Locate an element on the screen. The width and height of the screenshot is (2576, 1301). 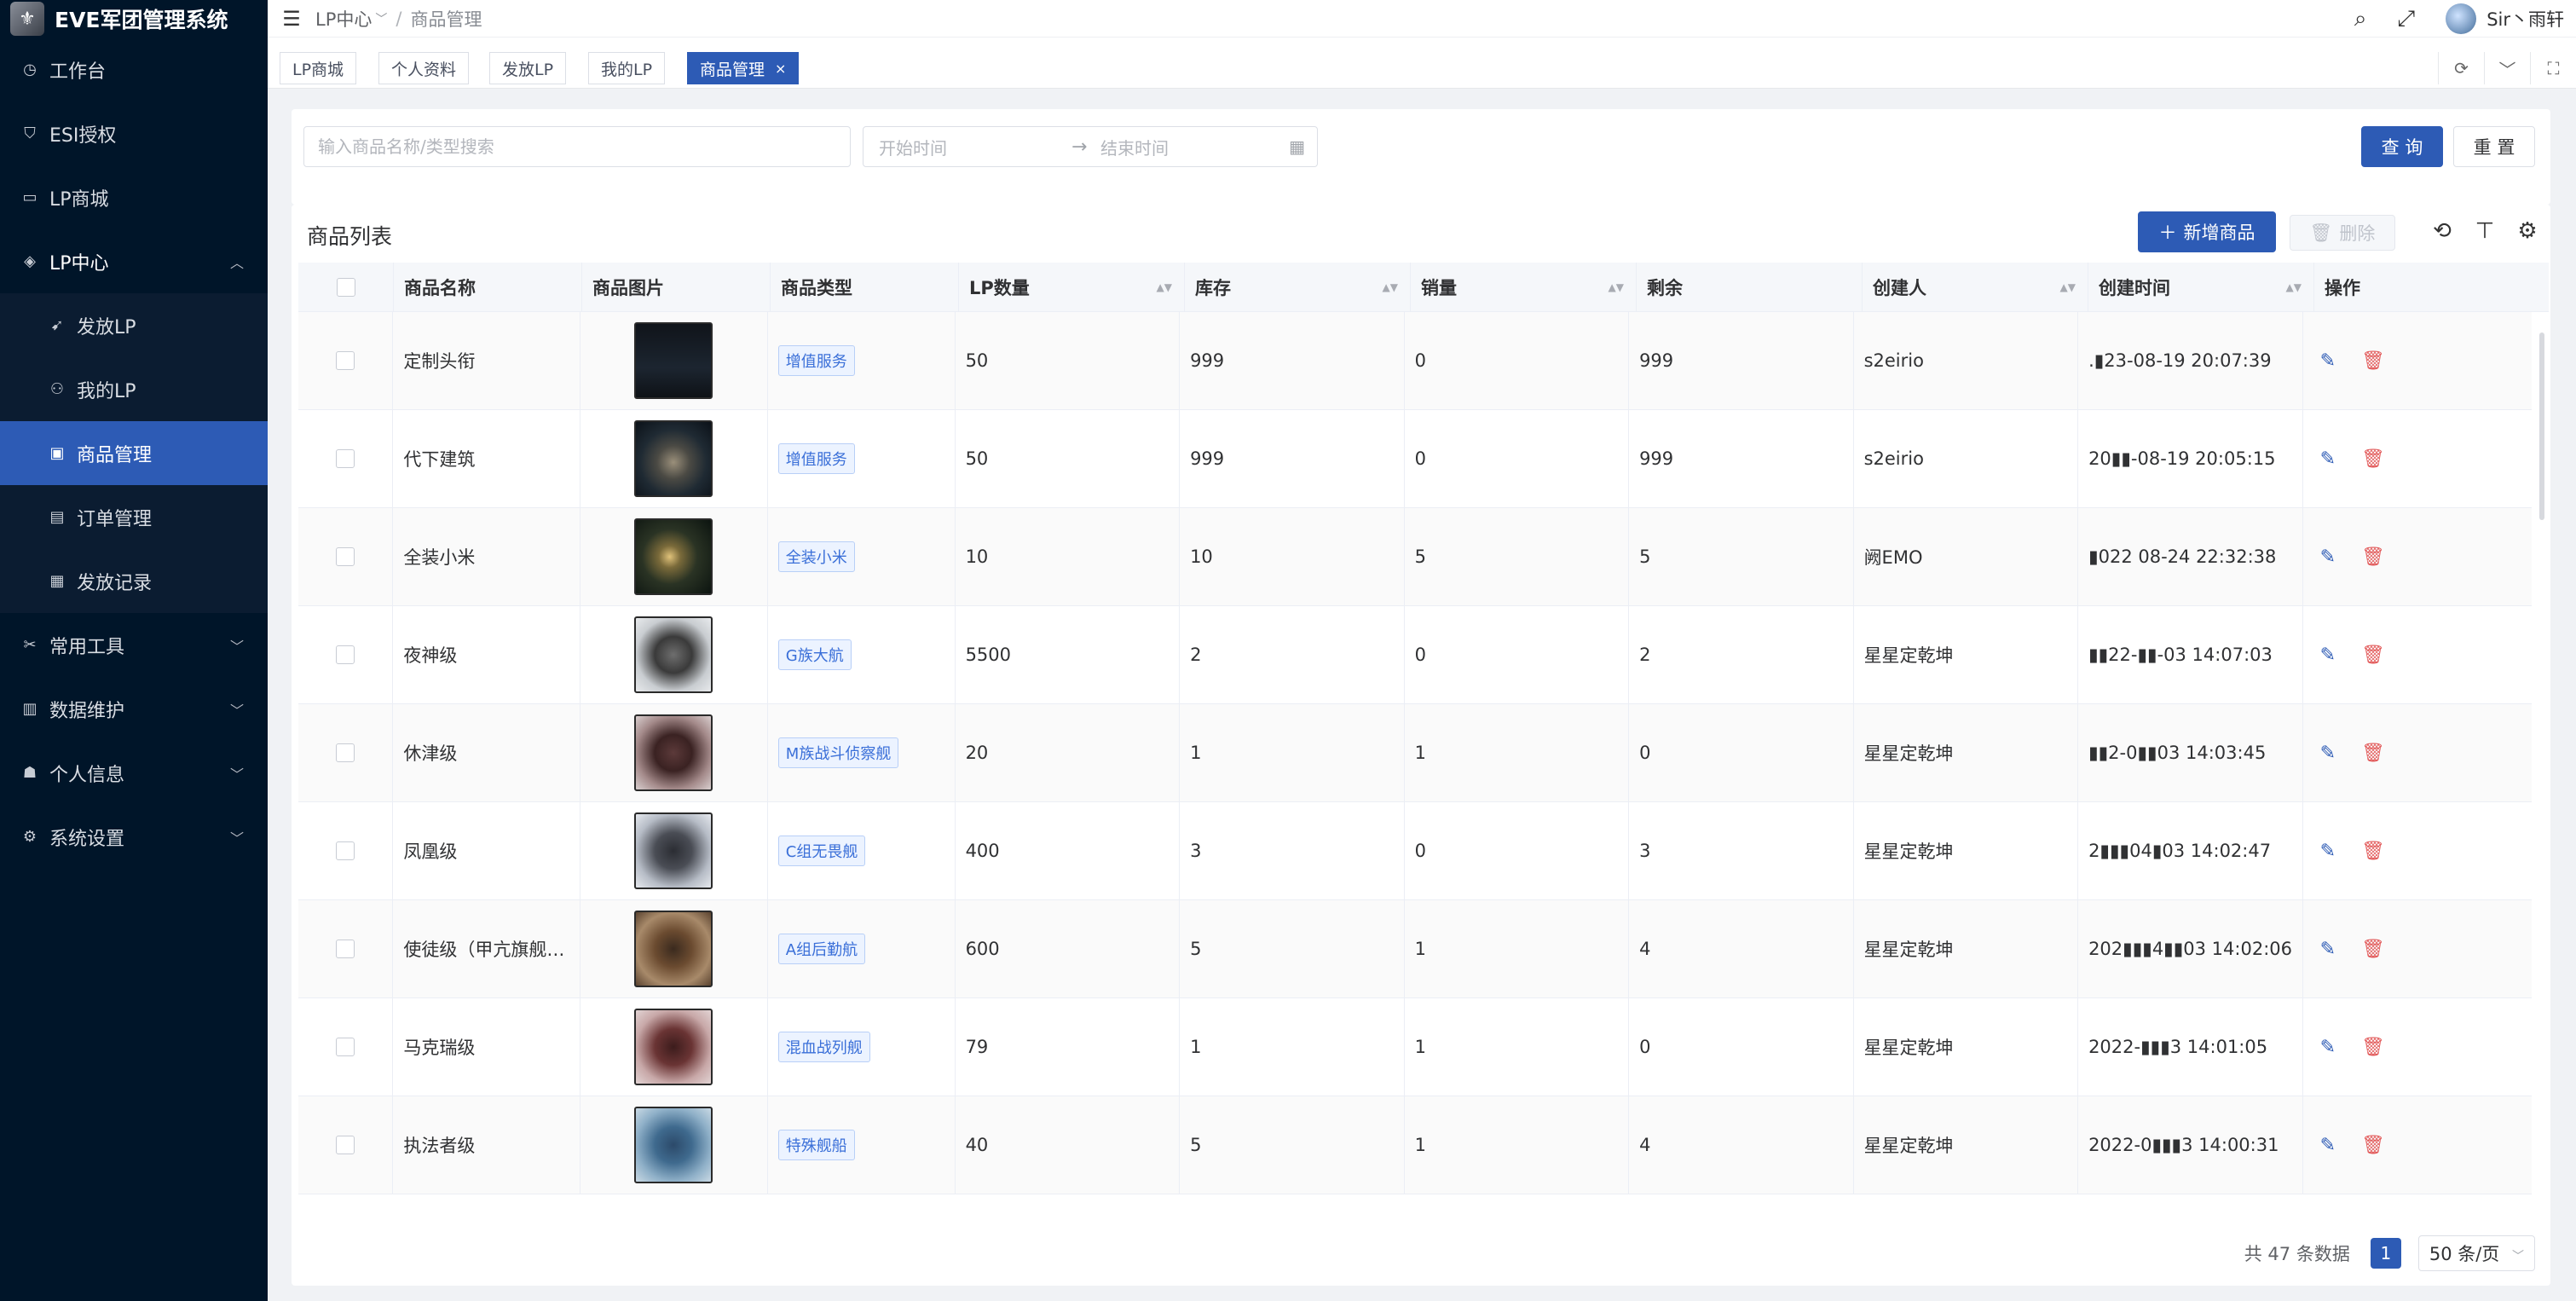
page-size-select: 50 条/页 ﹀ is located at coordinates (2476, 1253).